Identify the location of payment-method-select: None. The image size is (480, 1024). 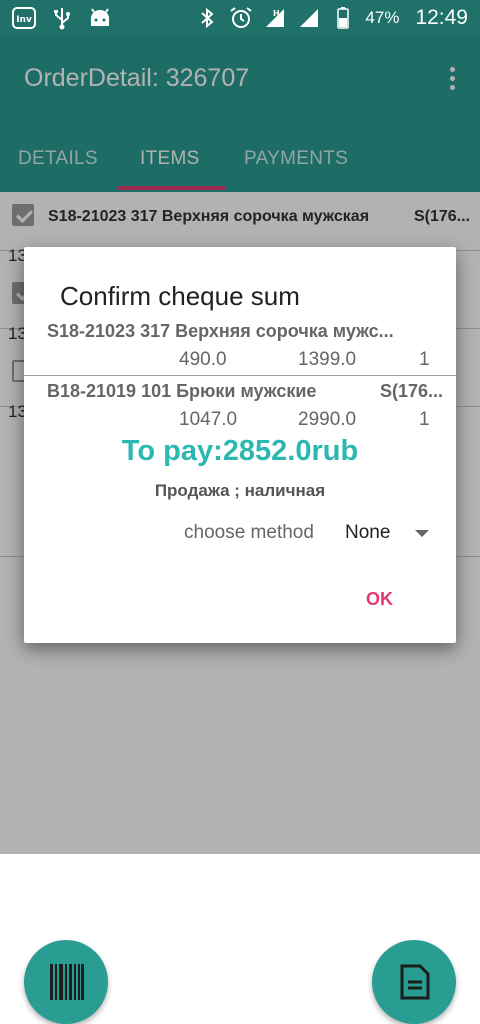
(390, 535).